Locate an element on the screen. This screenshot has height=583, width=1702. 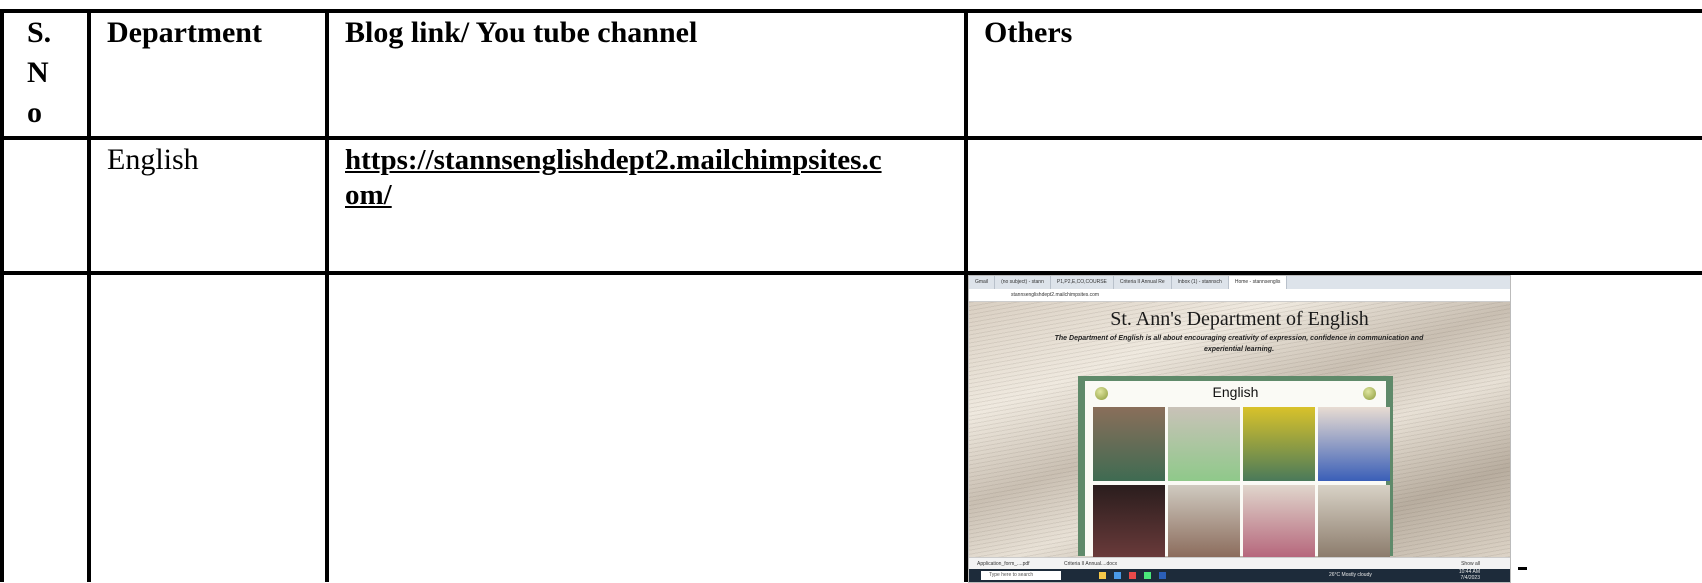
table-rule-col2 is located at coordinates (327, 295).